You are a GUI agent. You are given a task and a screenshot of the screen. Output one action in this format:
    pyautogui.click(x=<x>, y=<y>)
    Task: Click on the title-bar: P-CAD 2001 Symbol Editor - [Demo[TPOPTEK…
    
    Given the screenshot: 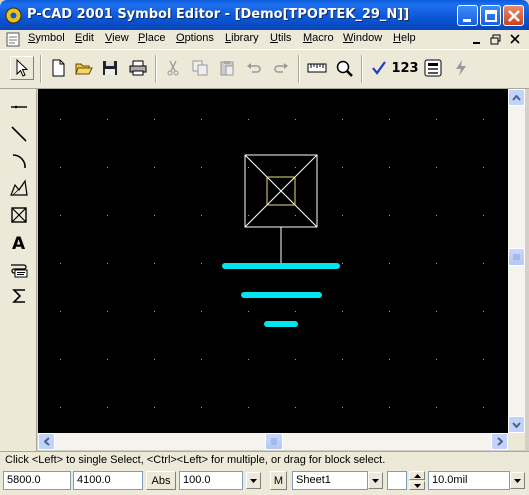 What is the action you would take?
    pyautogui.click(x=264, y=15)
    